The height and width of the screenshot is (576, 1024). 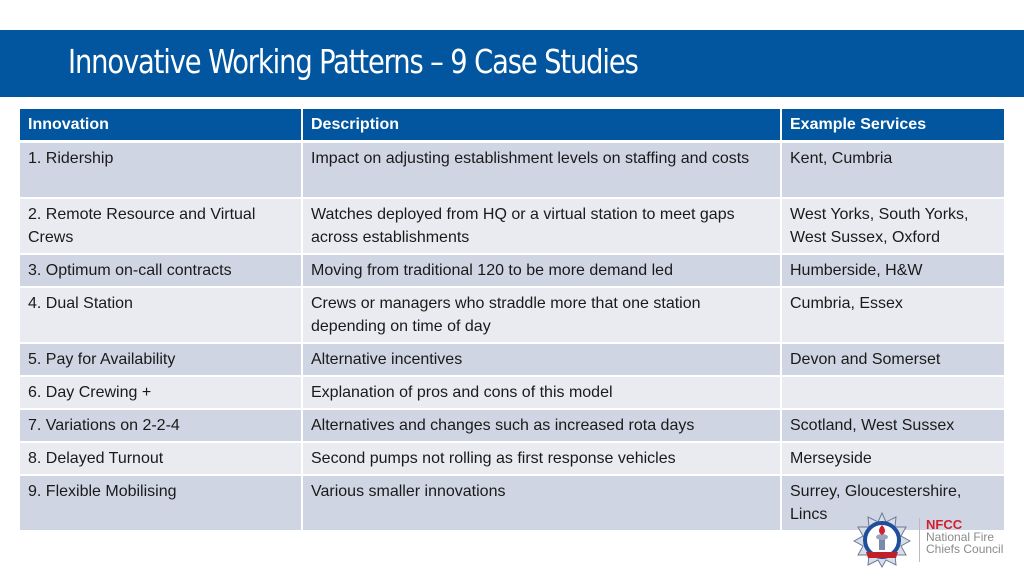 What do you see at coordinates (892, 271) in the screenshot?
I see `services-cell: Humberside, H&W` at bounding box center [892, 271].